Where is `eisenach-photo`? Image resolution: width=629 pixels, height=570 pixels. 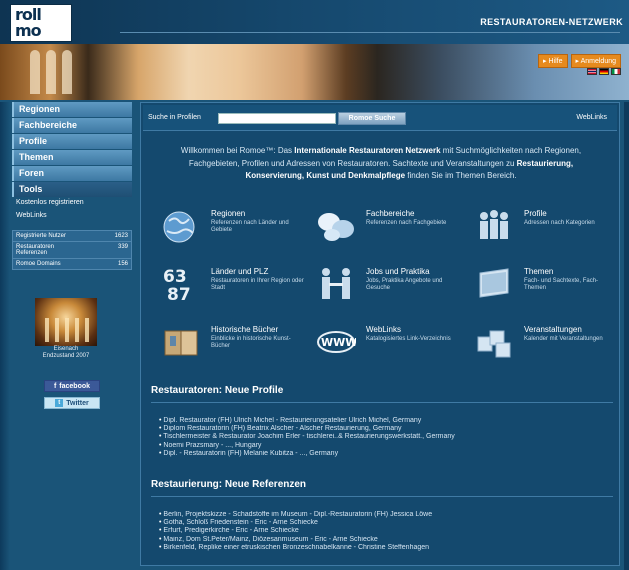 eisenach-photo is located at coordinates (66, 322).